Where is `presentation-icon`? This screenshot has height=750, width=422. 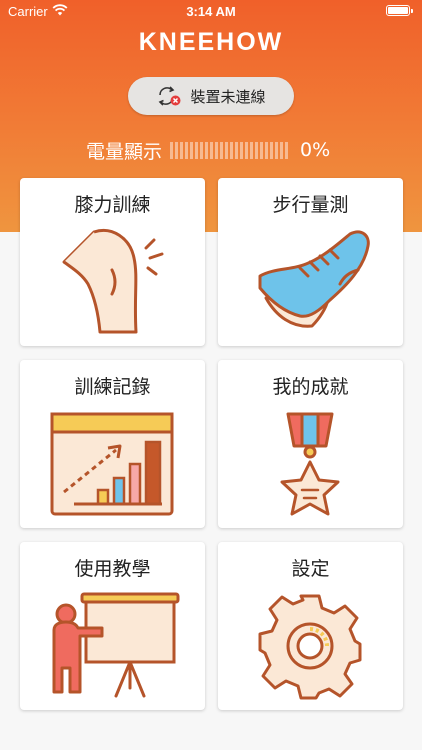
presentation-icon is located at coordinates (116, 645).